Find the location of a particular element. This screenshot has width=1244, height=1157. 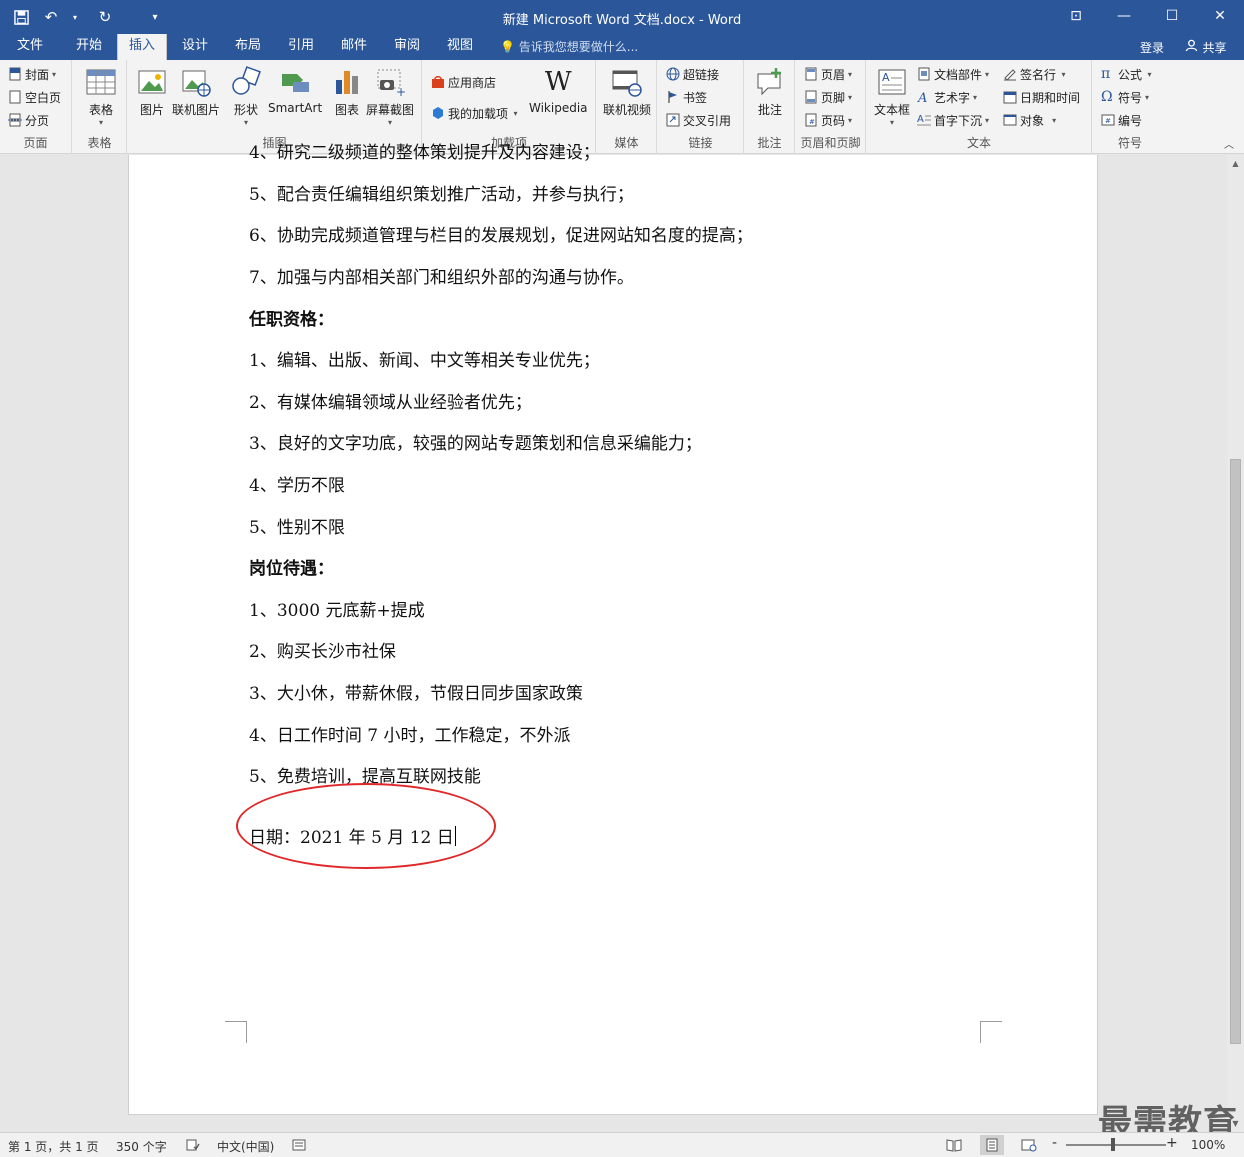

minimize-button: — is located at coordinates (1124, 16).